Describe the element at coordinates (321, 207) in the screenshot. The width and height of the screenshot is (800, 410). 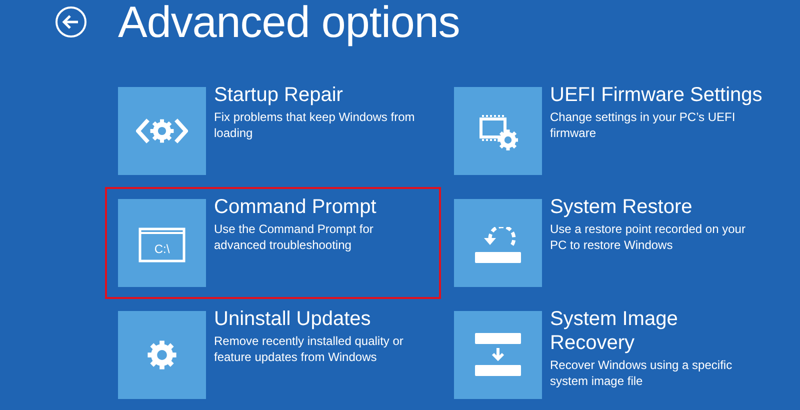
I see `option-title: Command Prompt` at that location.